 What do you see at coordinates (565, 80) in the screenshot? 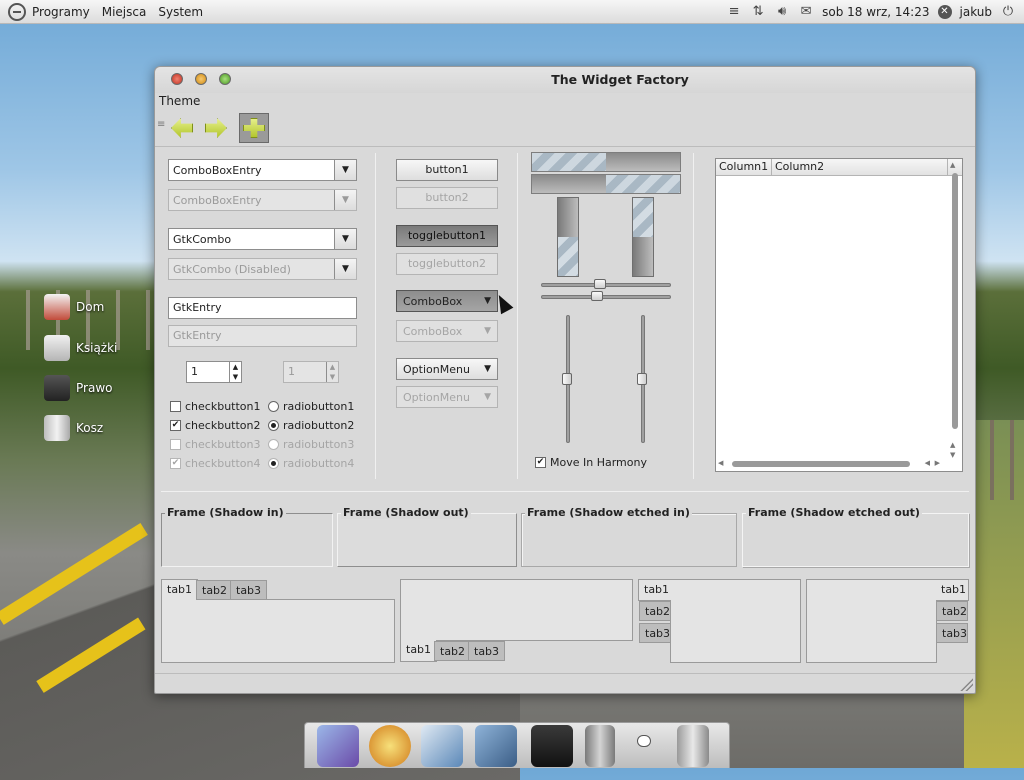
I see `window-titlebar: The Widget Factory` at bounding box center [565, 80].